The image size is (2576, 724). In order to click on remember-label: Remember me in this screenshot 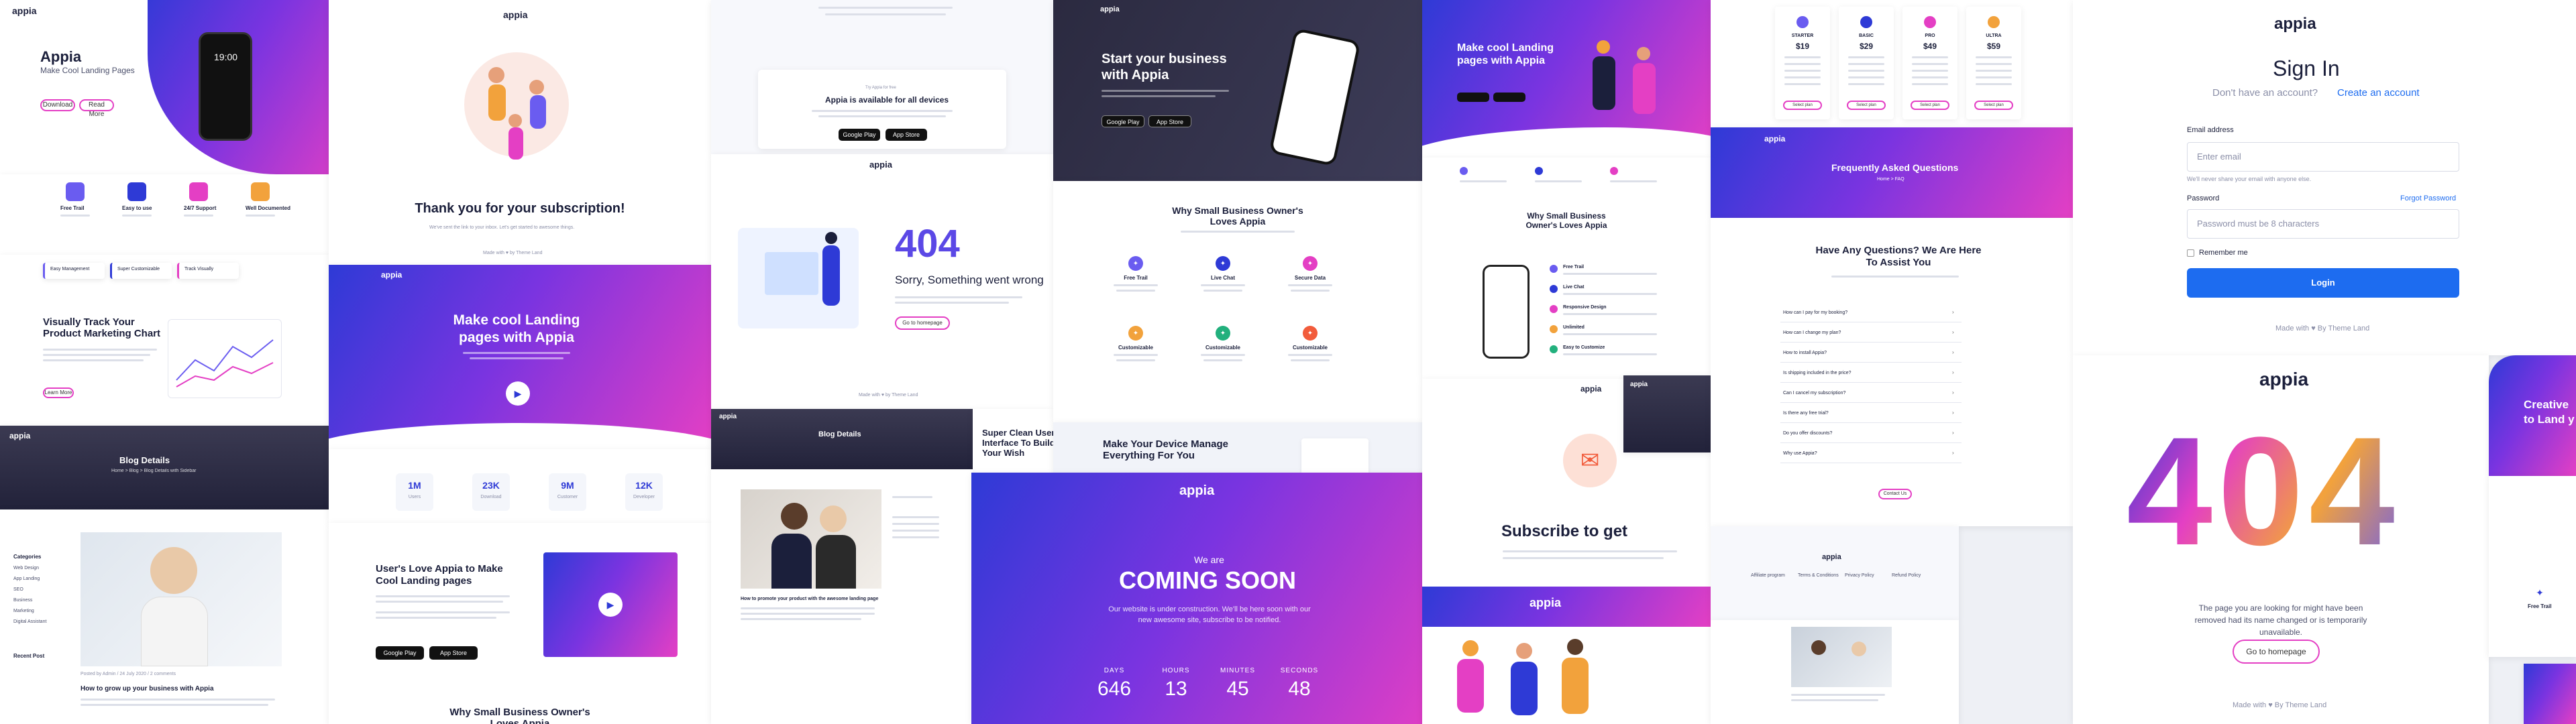, I will do `click(2223, 253)`.